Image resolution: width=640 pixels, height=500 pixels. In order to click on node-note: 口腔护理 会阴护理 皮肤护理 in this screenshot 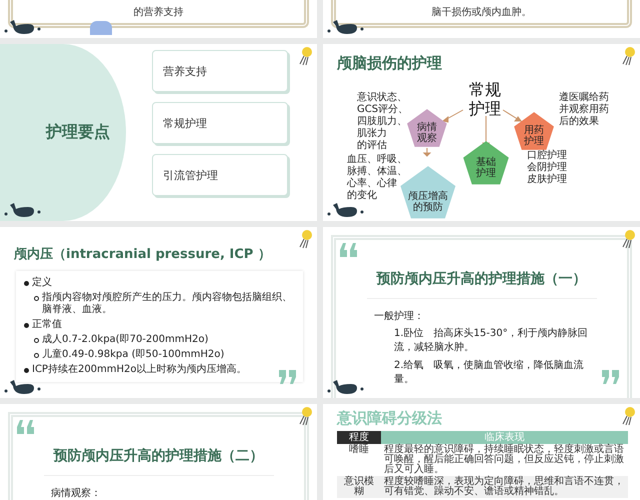, I will do `click(547, 168)`.